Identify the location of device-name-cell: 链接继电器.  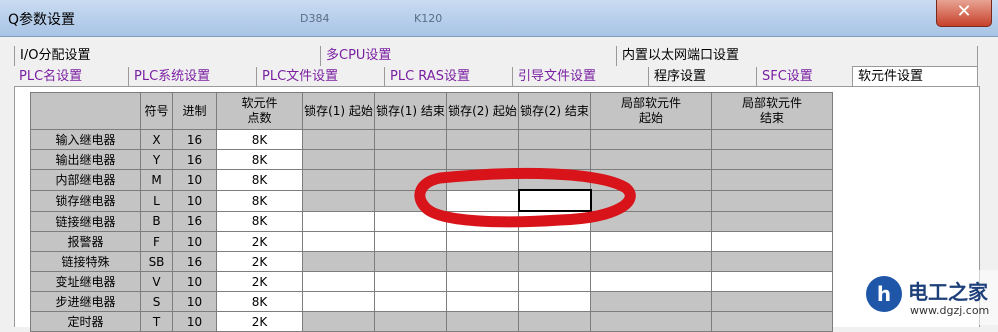
(85, 221).